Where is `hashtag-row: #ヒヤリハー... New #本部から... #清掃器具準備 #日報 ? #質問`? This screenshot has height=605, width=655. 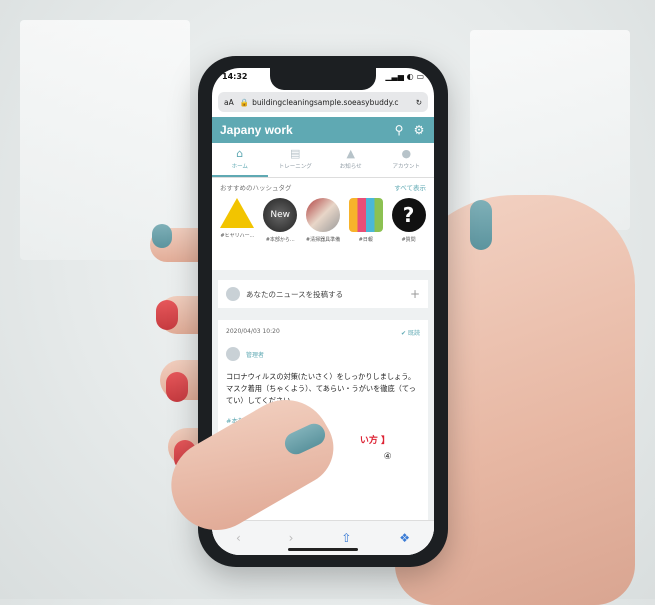
hashtag-row: #ヒヤリハー... New #本部から... #清掃器具準備 #日報 ? #質問 is located at coordinates (323, 234).